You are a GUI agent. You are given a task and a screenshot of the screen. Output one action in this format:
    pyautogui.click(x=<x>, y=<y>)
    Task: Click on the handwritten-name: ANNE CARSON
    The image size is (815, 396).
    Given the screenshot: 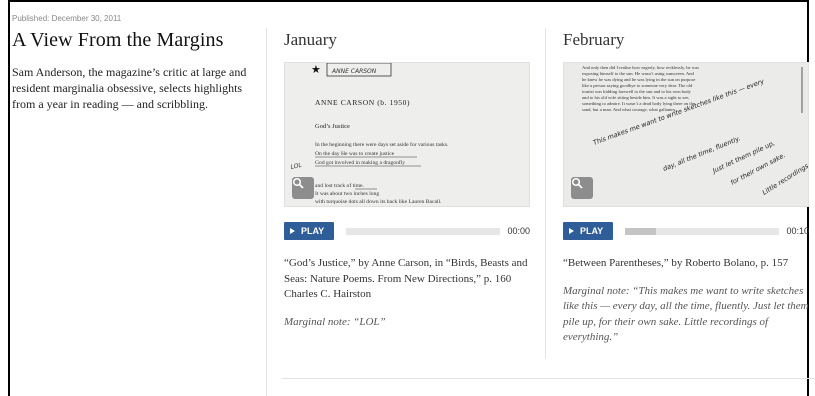 What is the action you would take?
    pyautogui.click(x=354, y=71)
    